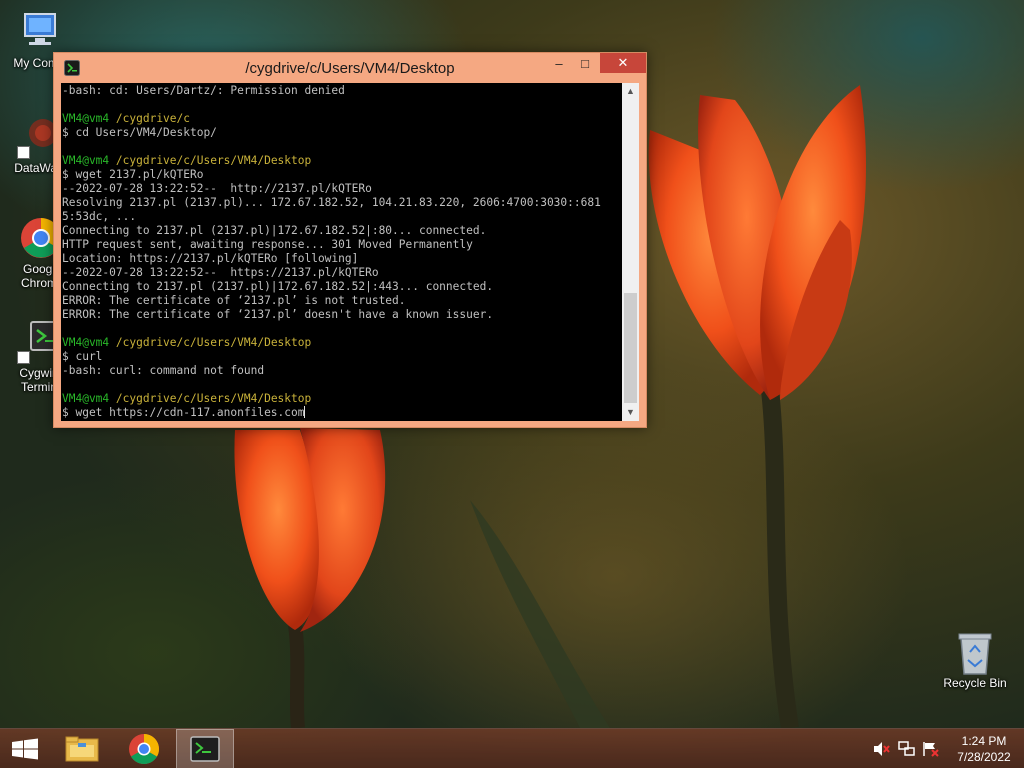 The height and width of the screenshot is (768, 1024). I want to click on text-cursor, so click(305, 412).